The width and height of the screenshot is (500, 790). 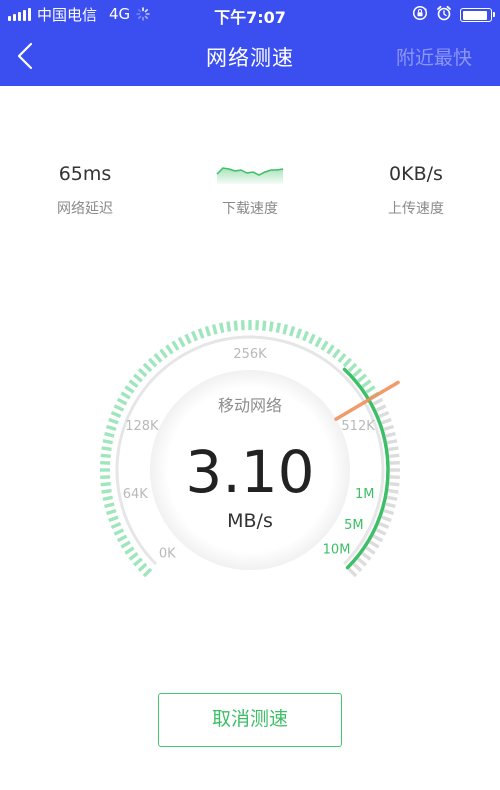 I want to click on latency-label: 网络延迟, so click(x=85, y=209).